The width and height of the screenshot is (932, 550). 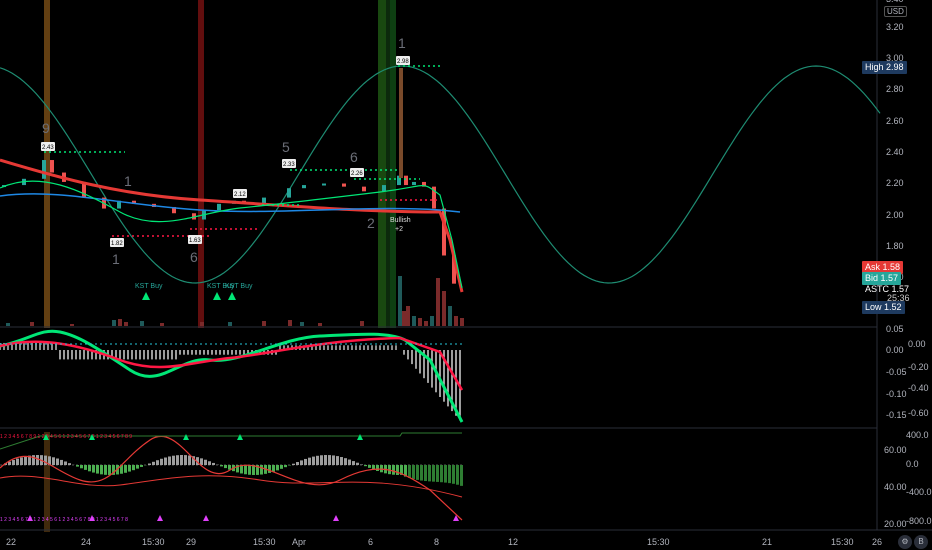 What do you see at coordinates (896, 415) in the screenshot?
I see `kst-tick-label: -0.15` at bounding box center [896, 415].